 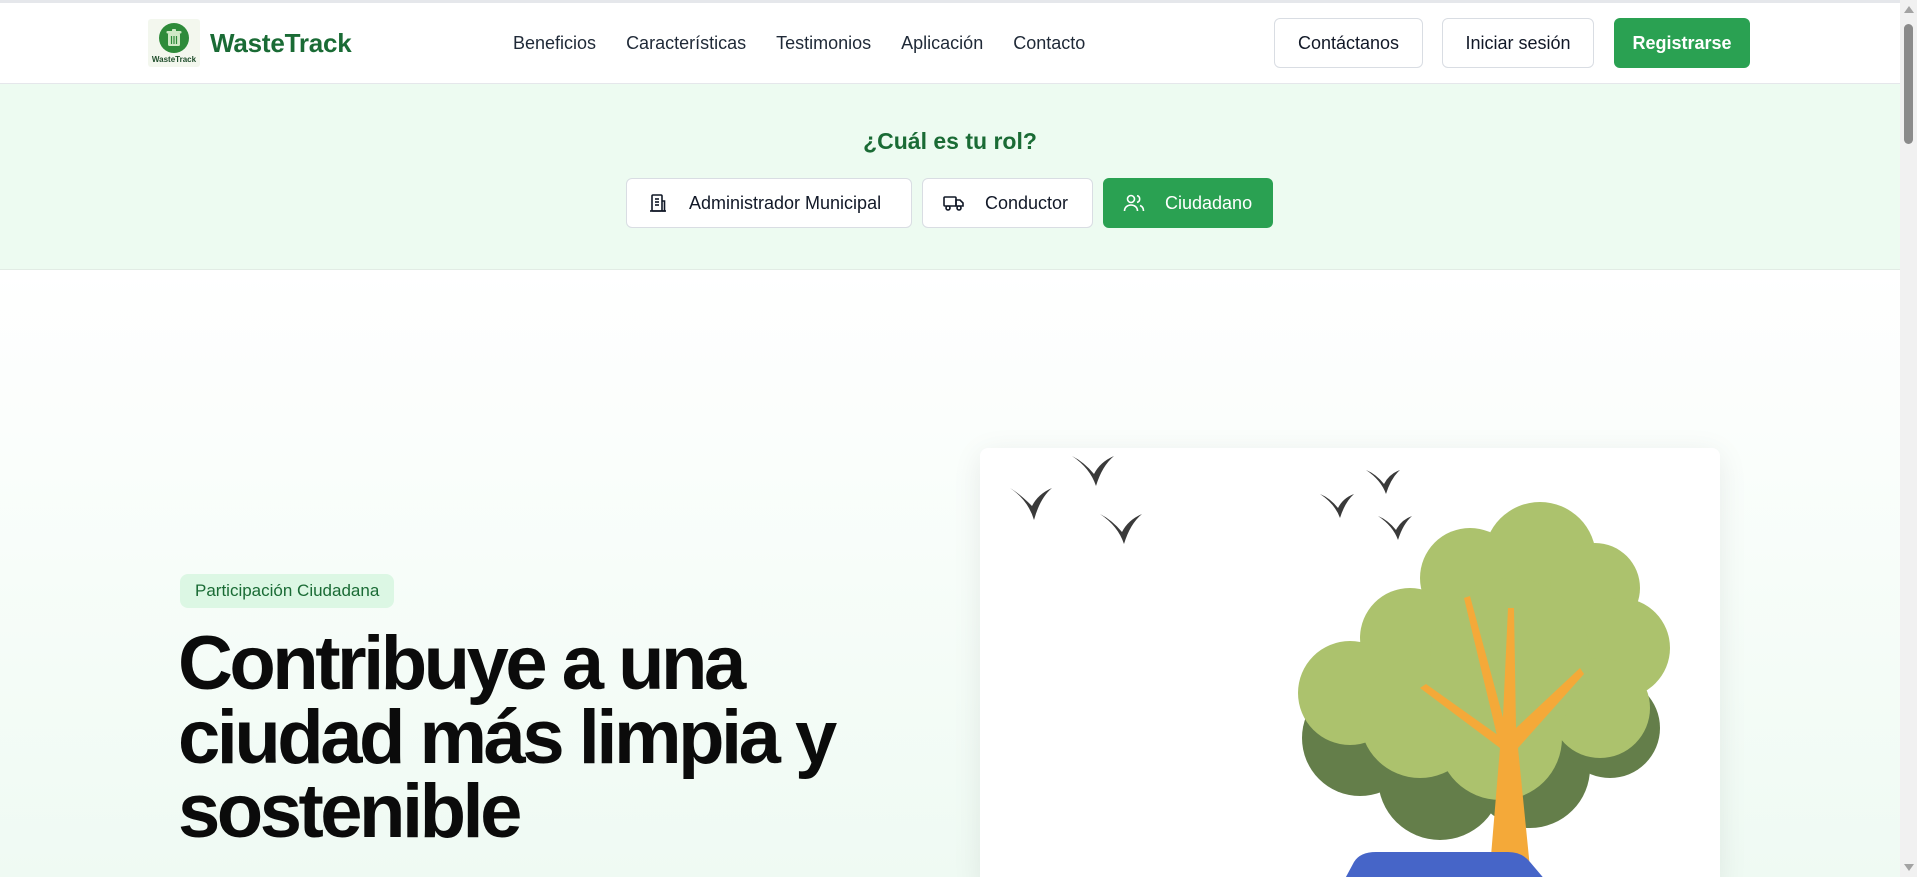 I want to click on headline-line-2: ciudad más limpia y, so click(x=507, y=737).